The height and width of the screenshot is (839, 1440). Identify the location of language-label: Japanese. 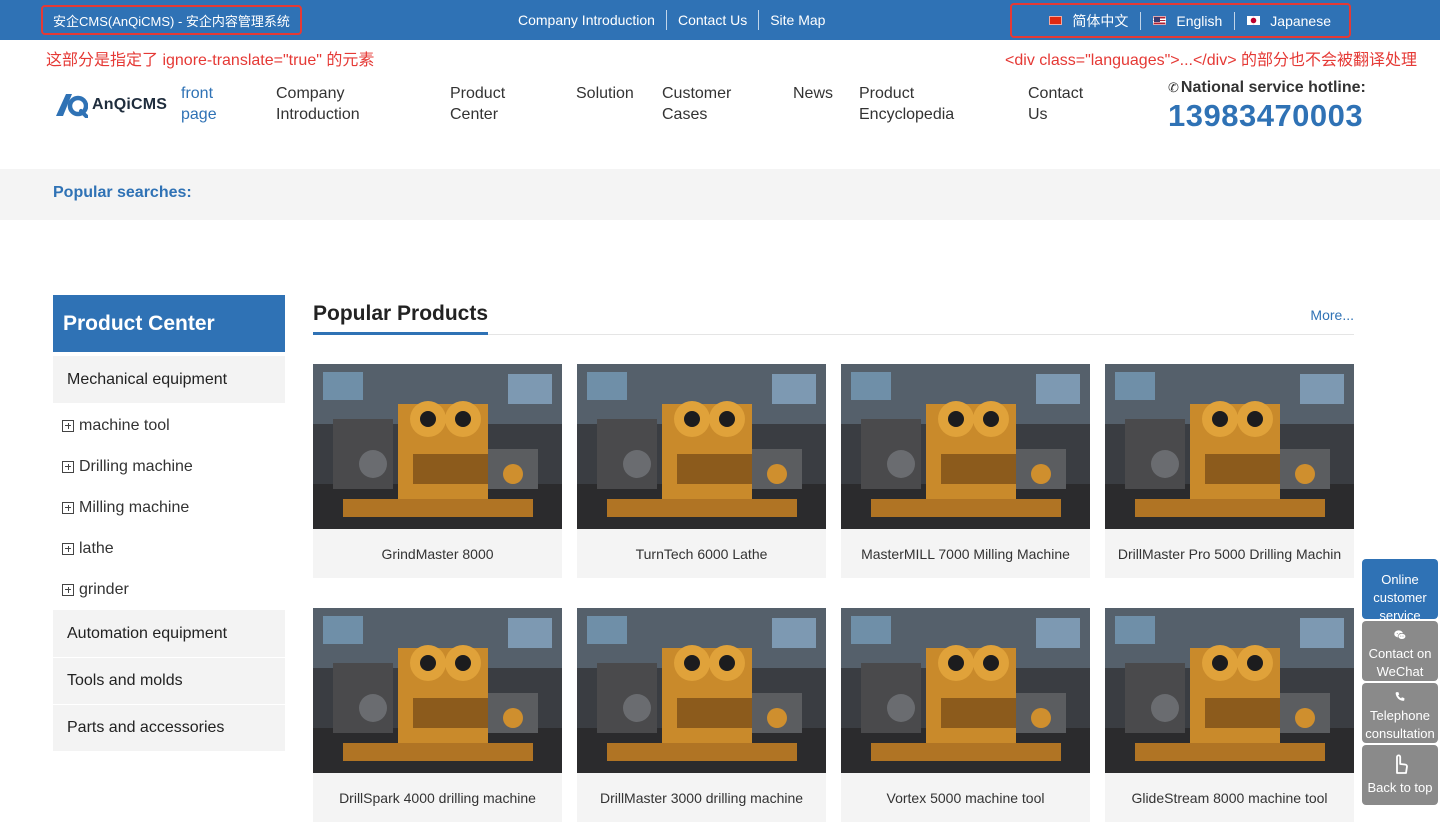
(1300, 20).